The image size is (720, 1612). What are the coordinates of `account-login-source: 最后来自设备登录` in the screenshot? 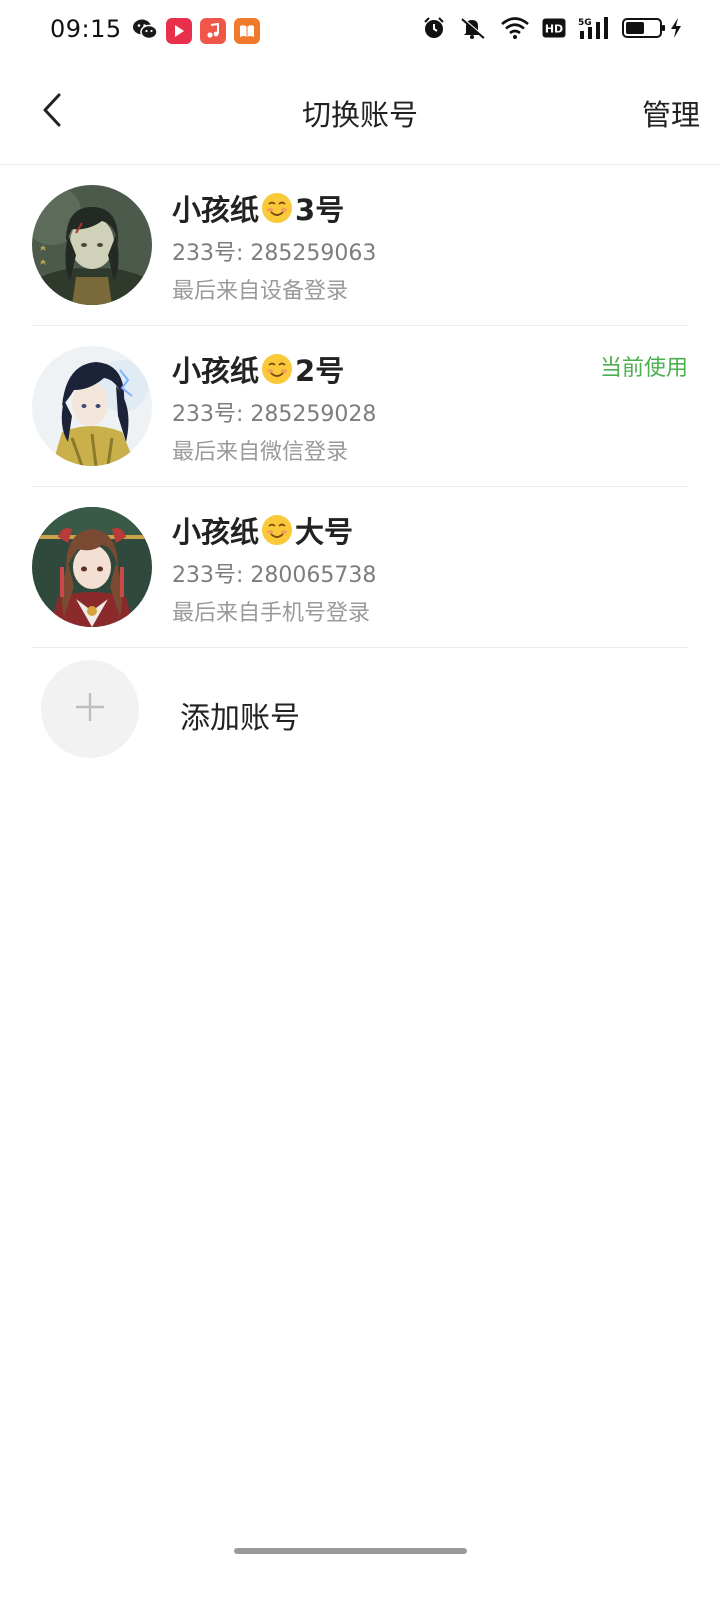 It's located at (260, 291).